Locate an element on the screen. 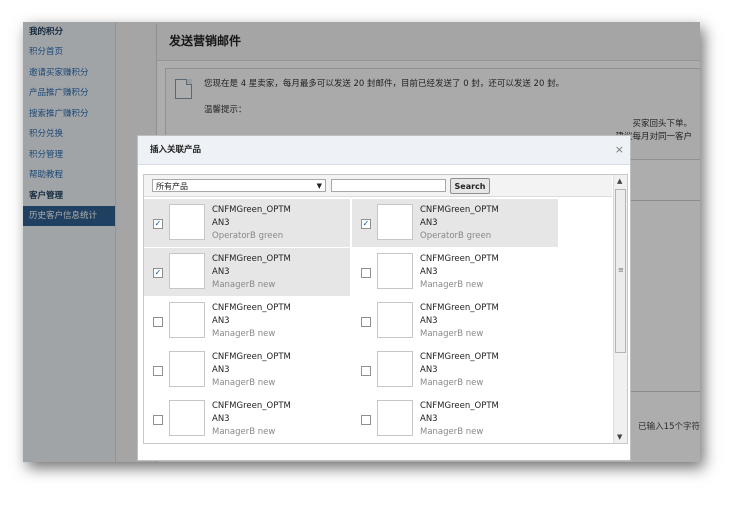 This screenshot has width=755, height=514. scroll-thumb: ≡ is located at coordinates (620, 271).